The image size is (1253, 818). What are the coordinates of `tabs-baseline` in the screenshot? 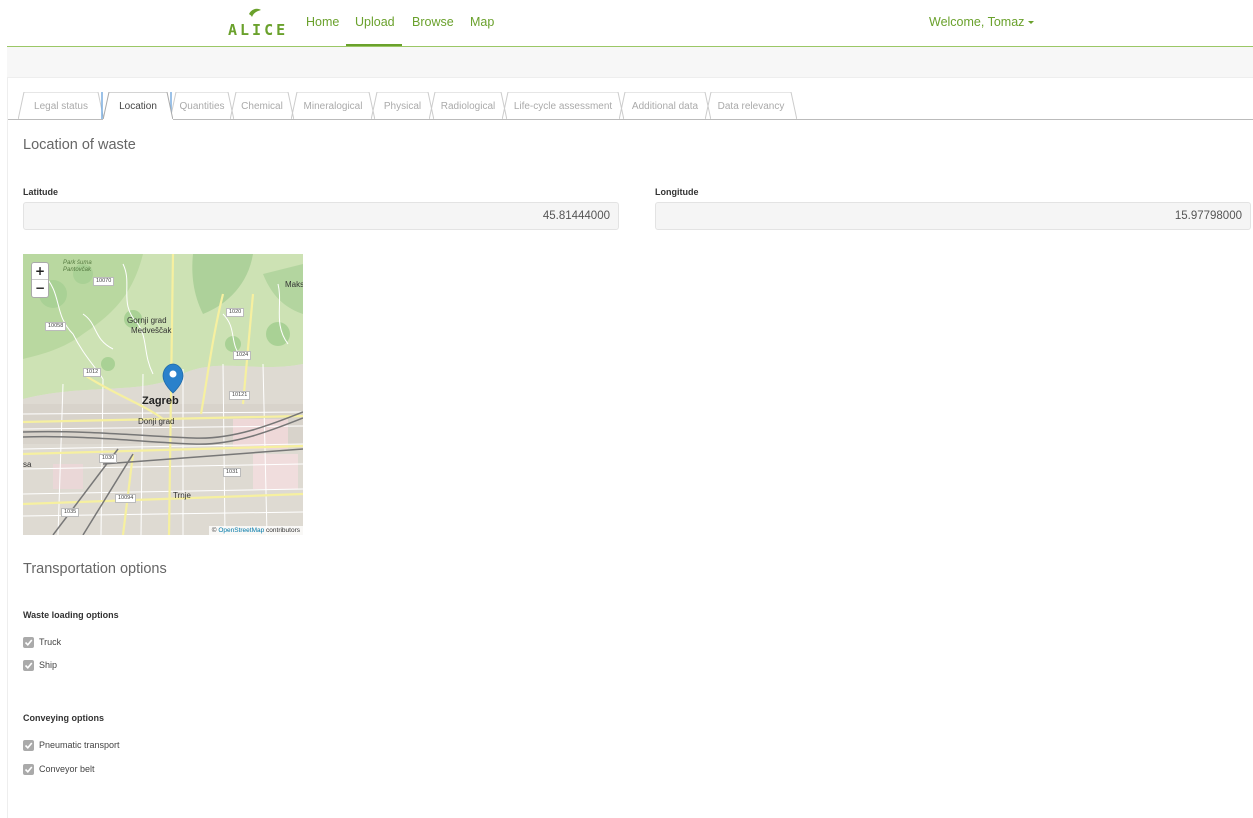 It's located at (630, 119).